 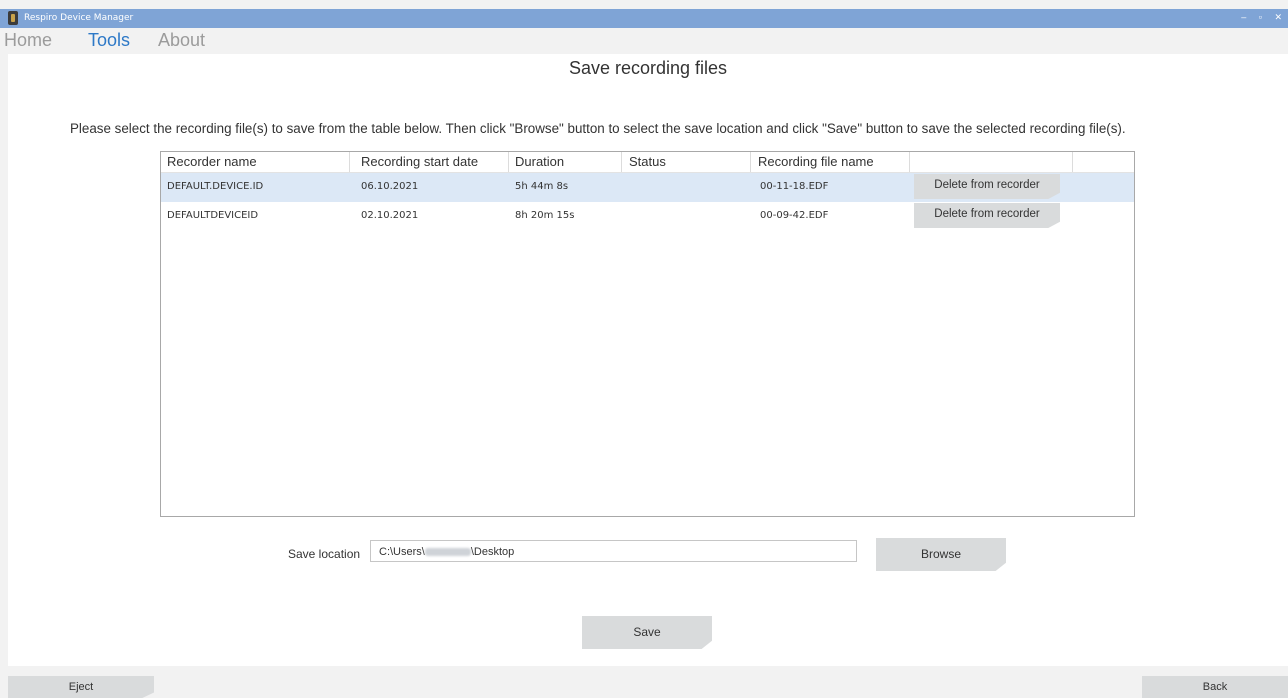 I want to click on cell-file-name: 00-09-42.EDF, so click(x=794, y=215).